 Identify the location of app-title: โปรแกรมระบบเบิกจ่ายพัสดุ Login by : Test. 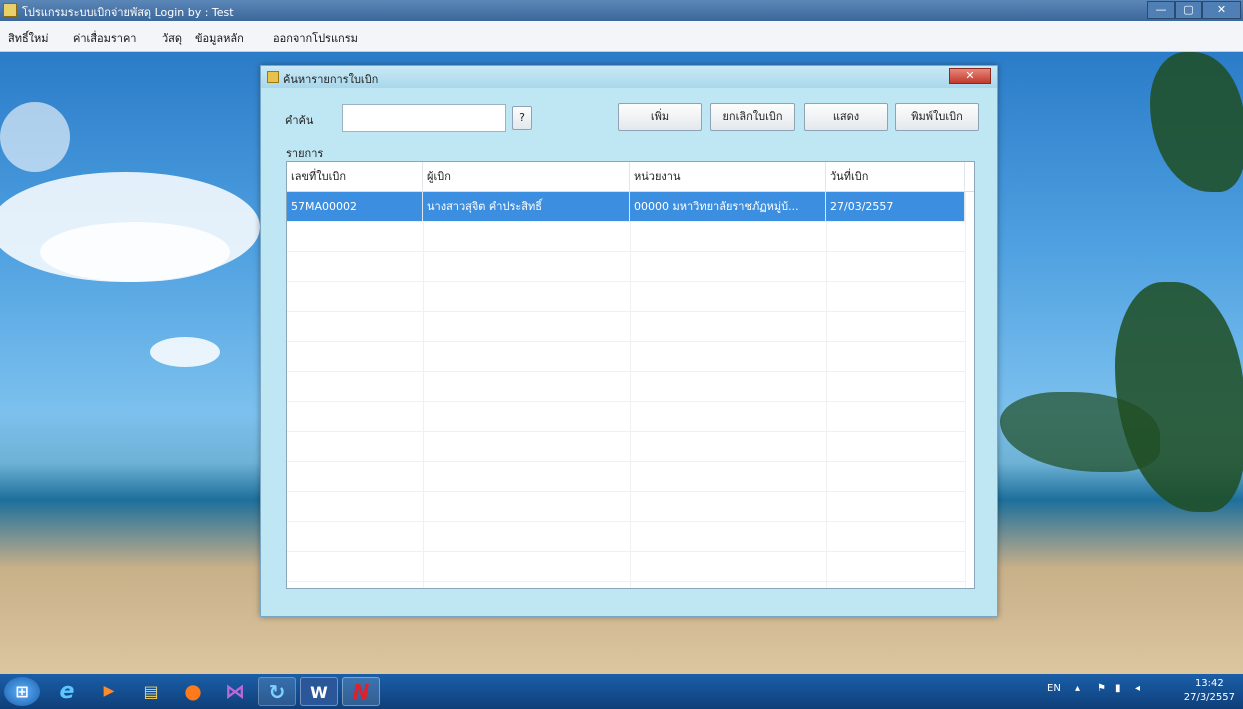
(128, 12).